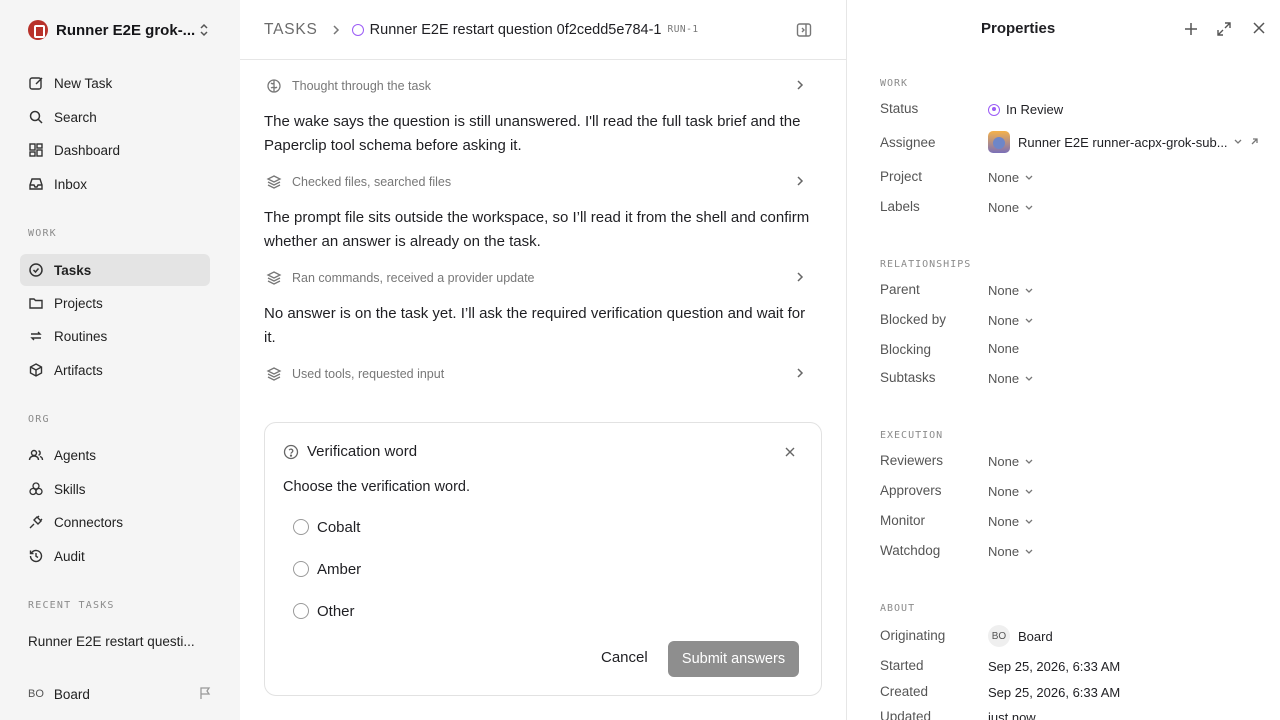 The width and height of the screenshot is (1280, 720). What do you see at coordinates (1011, 551) in the screenshot?
I see `watchdog-select: None` at bounding box center [1011, 551].